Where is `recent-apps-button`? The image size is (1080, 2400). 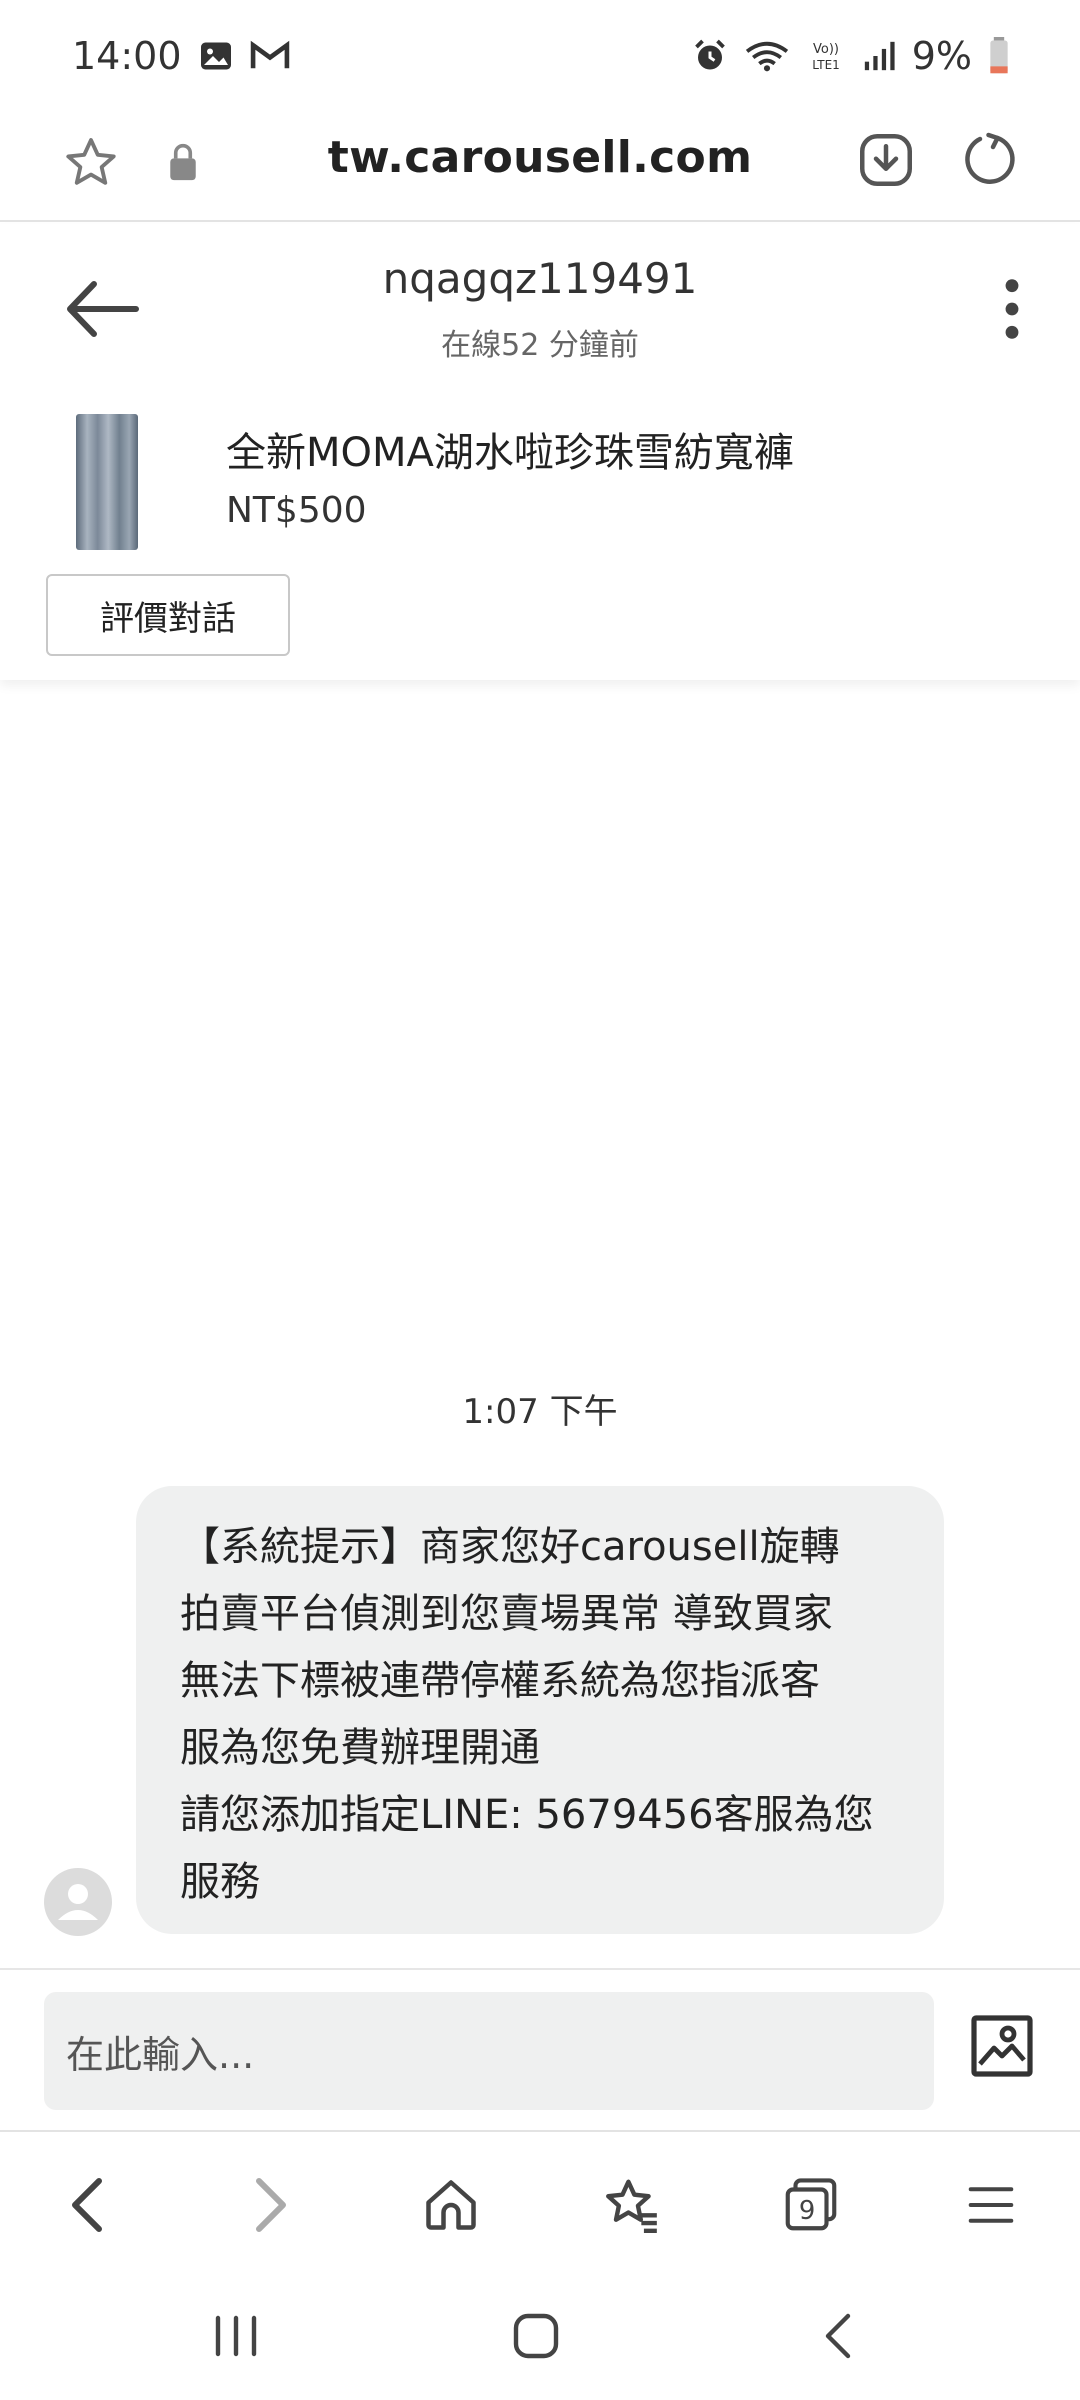 recent-apps-button is located at coordinates (236, 2336).